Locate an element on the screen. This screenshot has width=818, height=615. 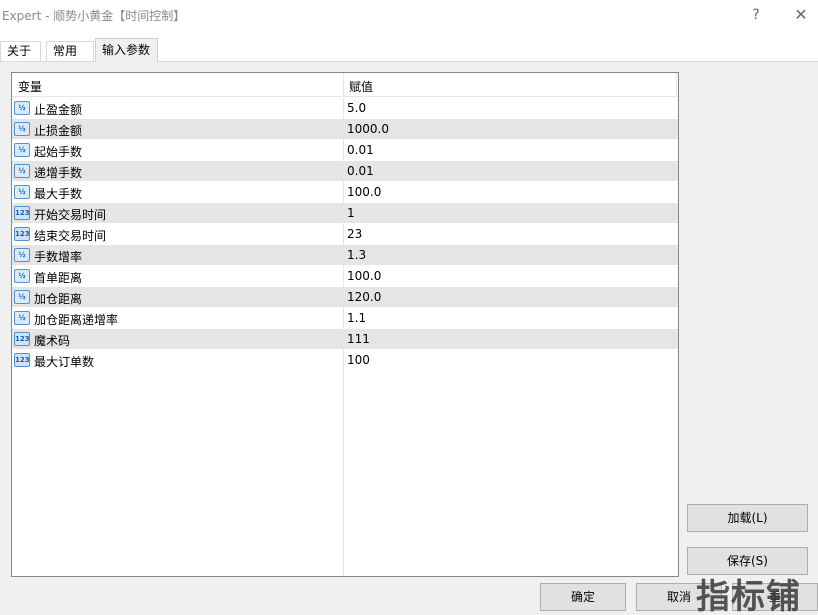
table-row: 123 最大订单数 100 is located at coordinates (345, 360).